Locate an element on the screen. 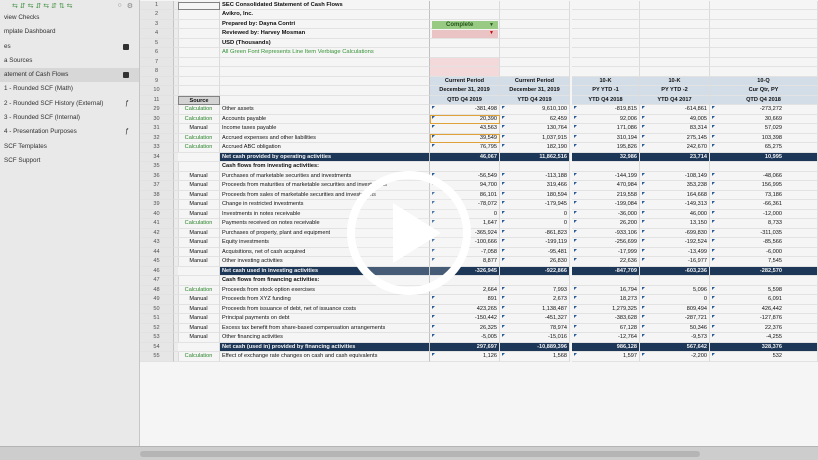  value-cell: 182,190 is located at coordinates (535, 148).